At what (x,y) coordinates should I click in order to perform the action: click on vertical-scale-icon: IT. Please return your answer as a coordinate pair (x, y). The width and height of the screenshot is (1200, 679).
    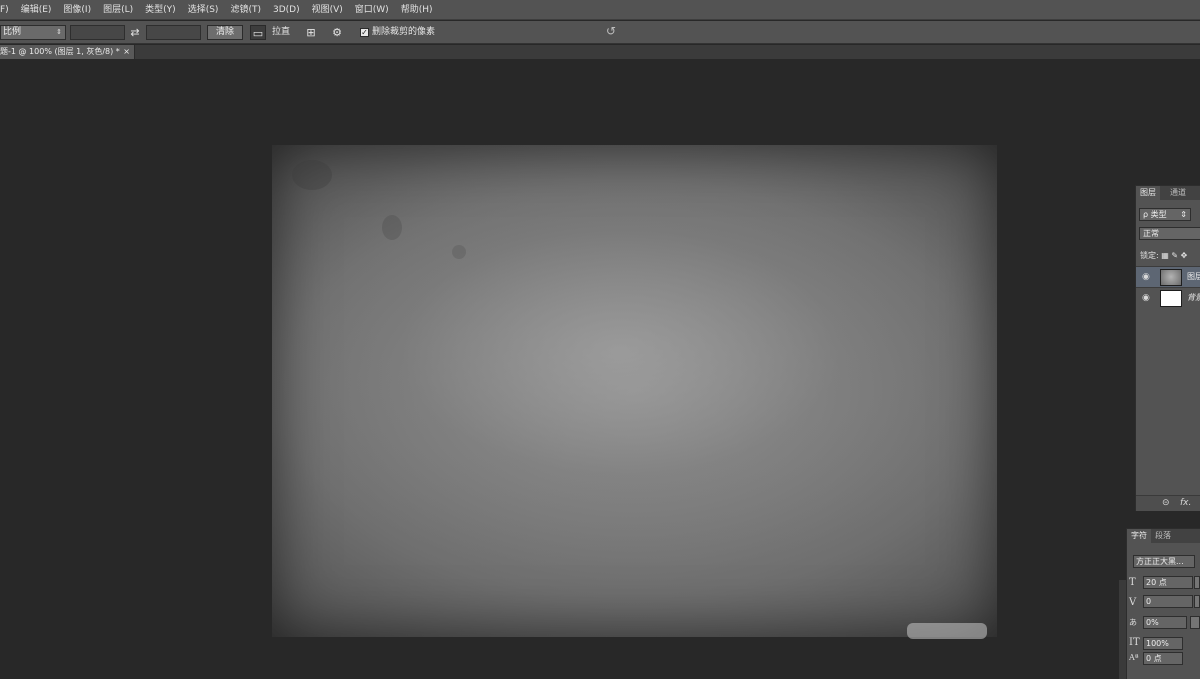
    Looking at the image, I should click on (1134, 642).